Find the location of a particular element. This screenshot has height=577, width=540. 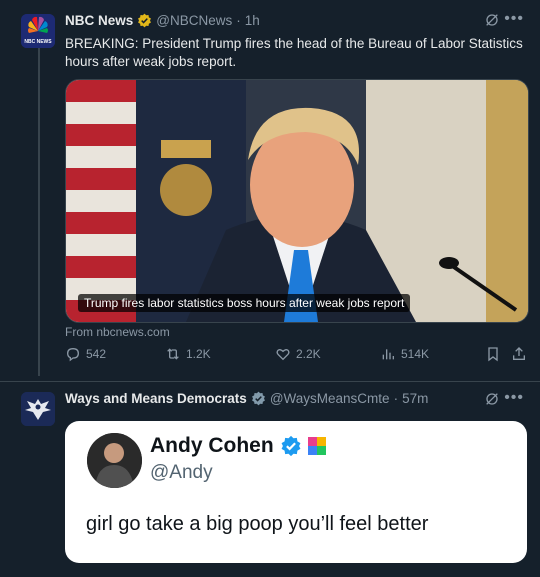

nbc-news-avatar: NBC NEWS is located at coordinates (38, 31).